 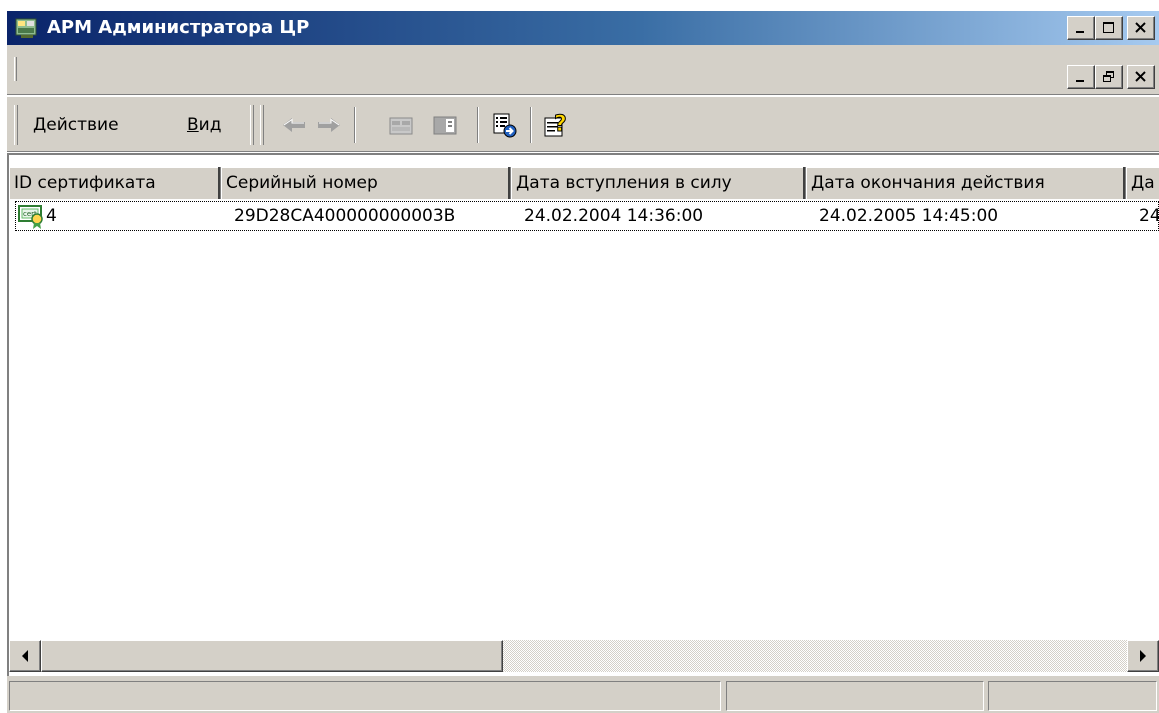 I want to click on help-button: ?, so click(x=556, y=125).